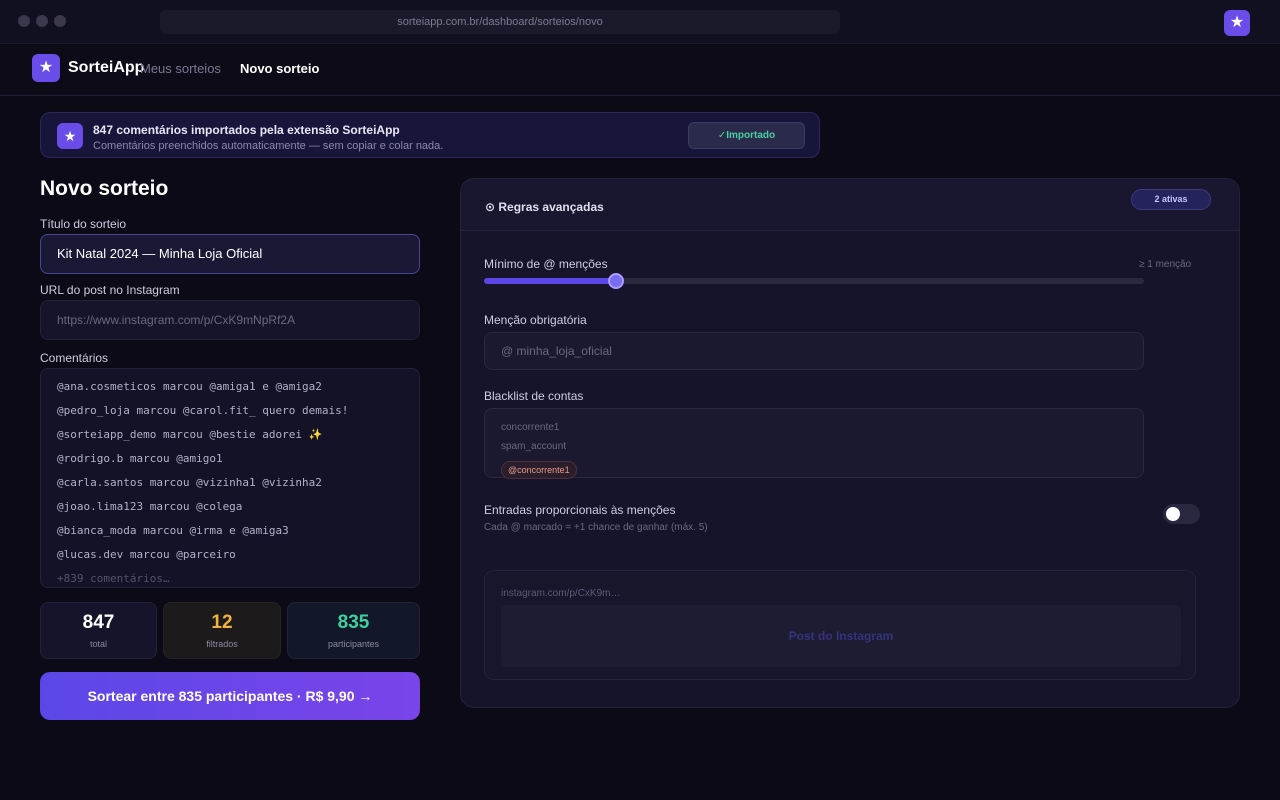 This screenshot has height=800, width=1280. What do you see at coordinates (544, 207) in the screenshot?
I see `panel-title: ⊙ Regras avançadas` at bounding box center [544, 207].